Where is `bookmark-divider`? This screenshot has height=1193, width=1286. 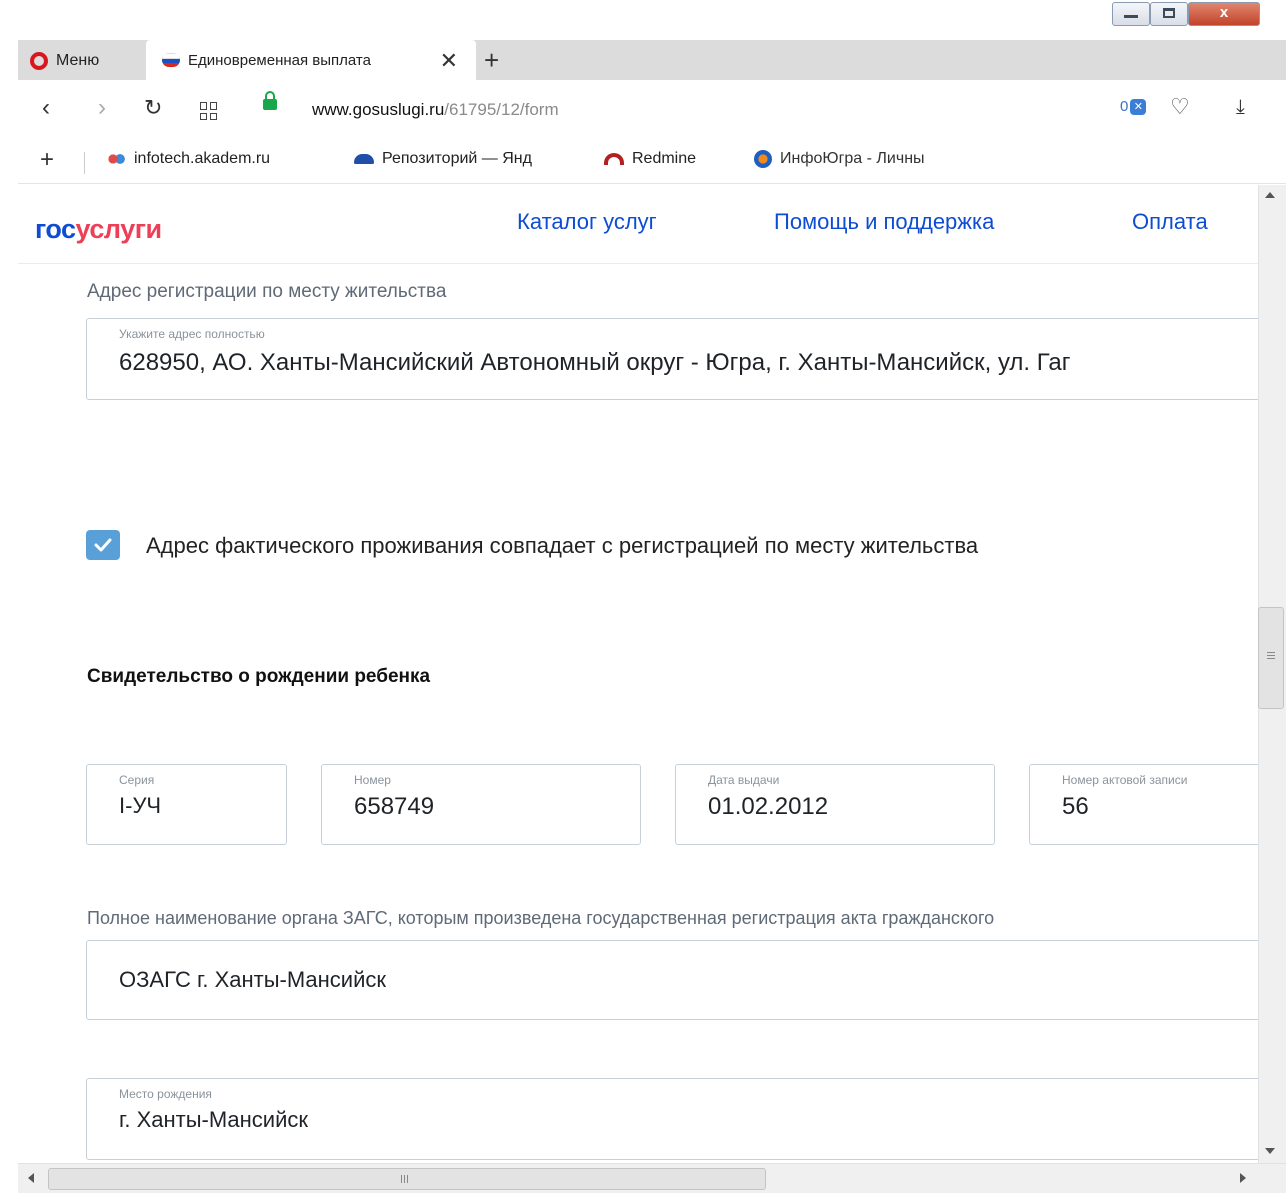
bookmark-divider is located at coordinates (84, 163).